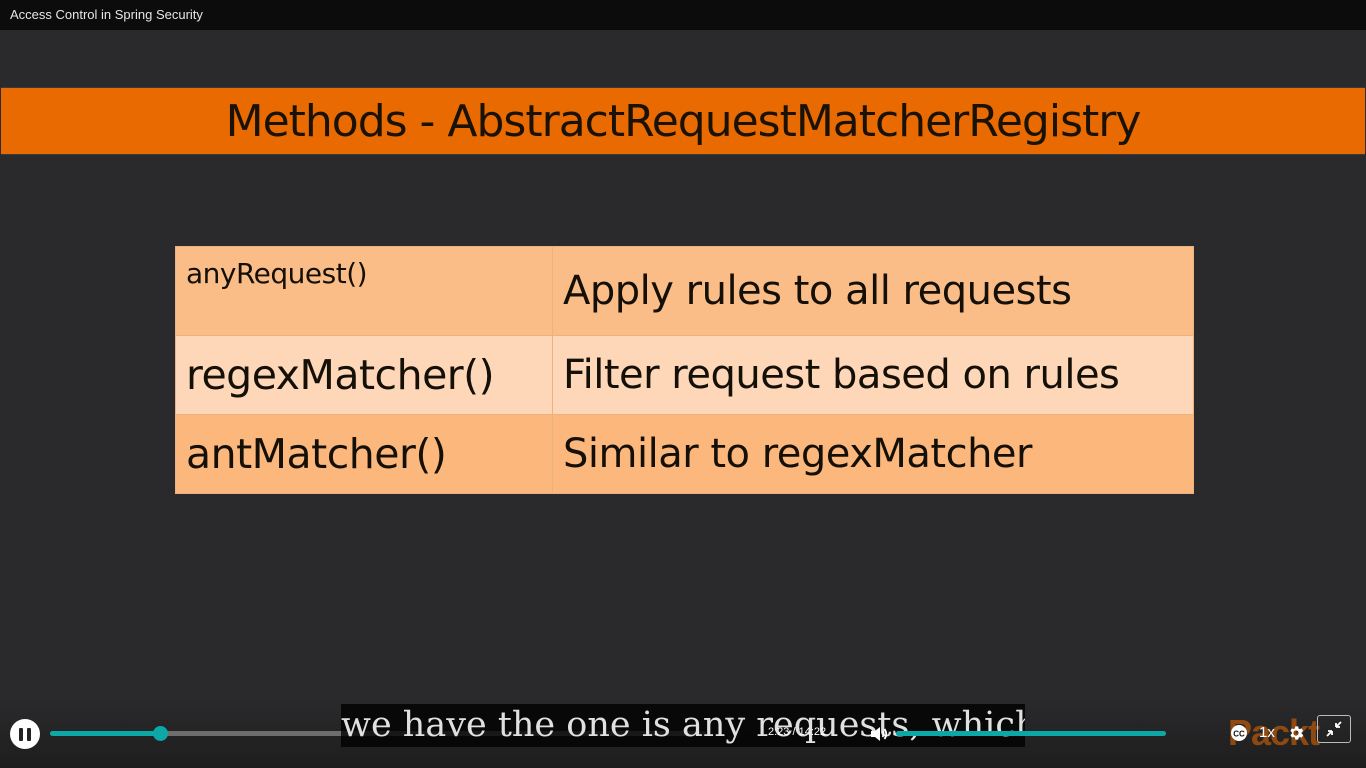 This screenshot has width=1366, height=768. I want to click on captions-button: CC, so click(1239, 733).